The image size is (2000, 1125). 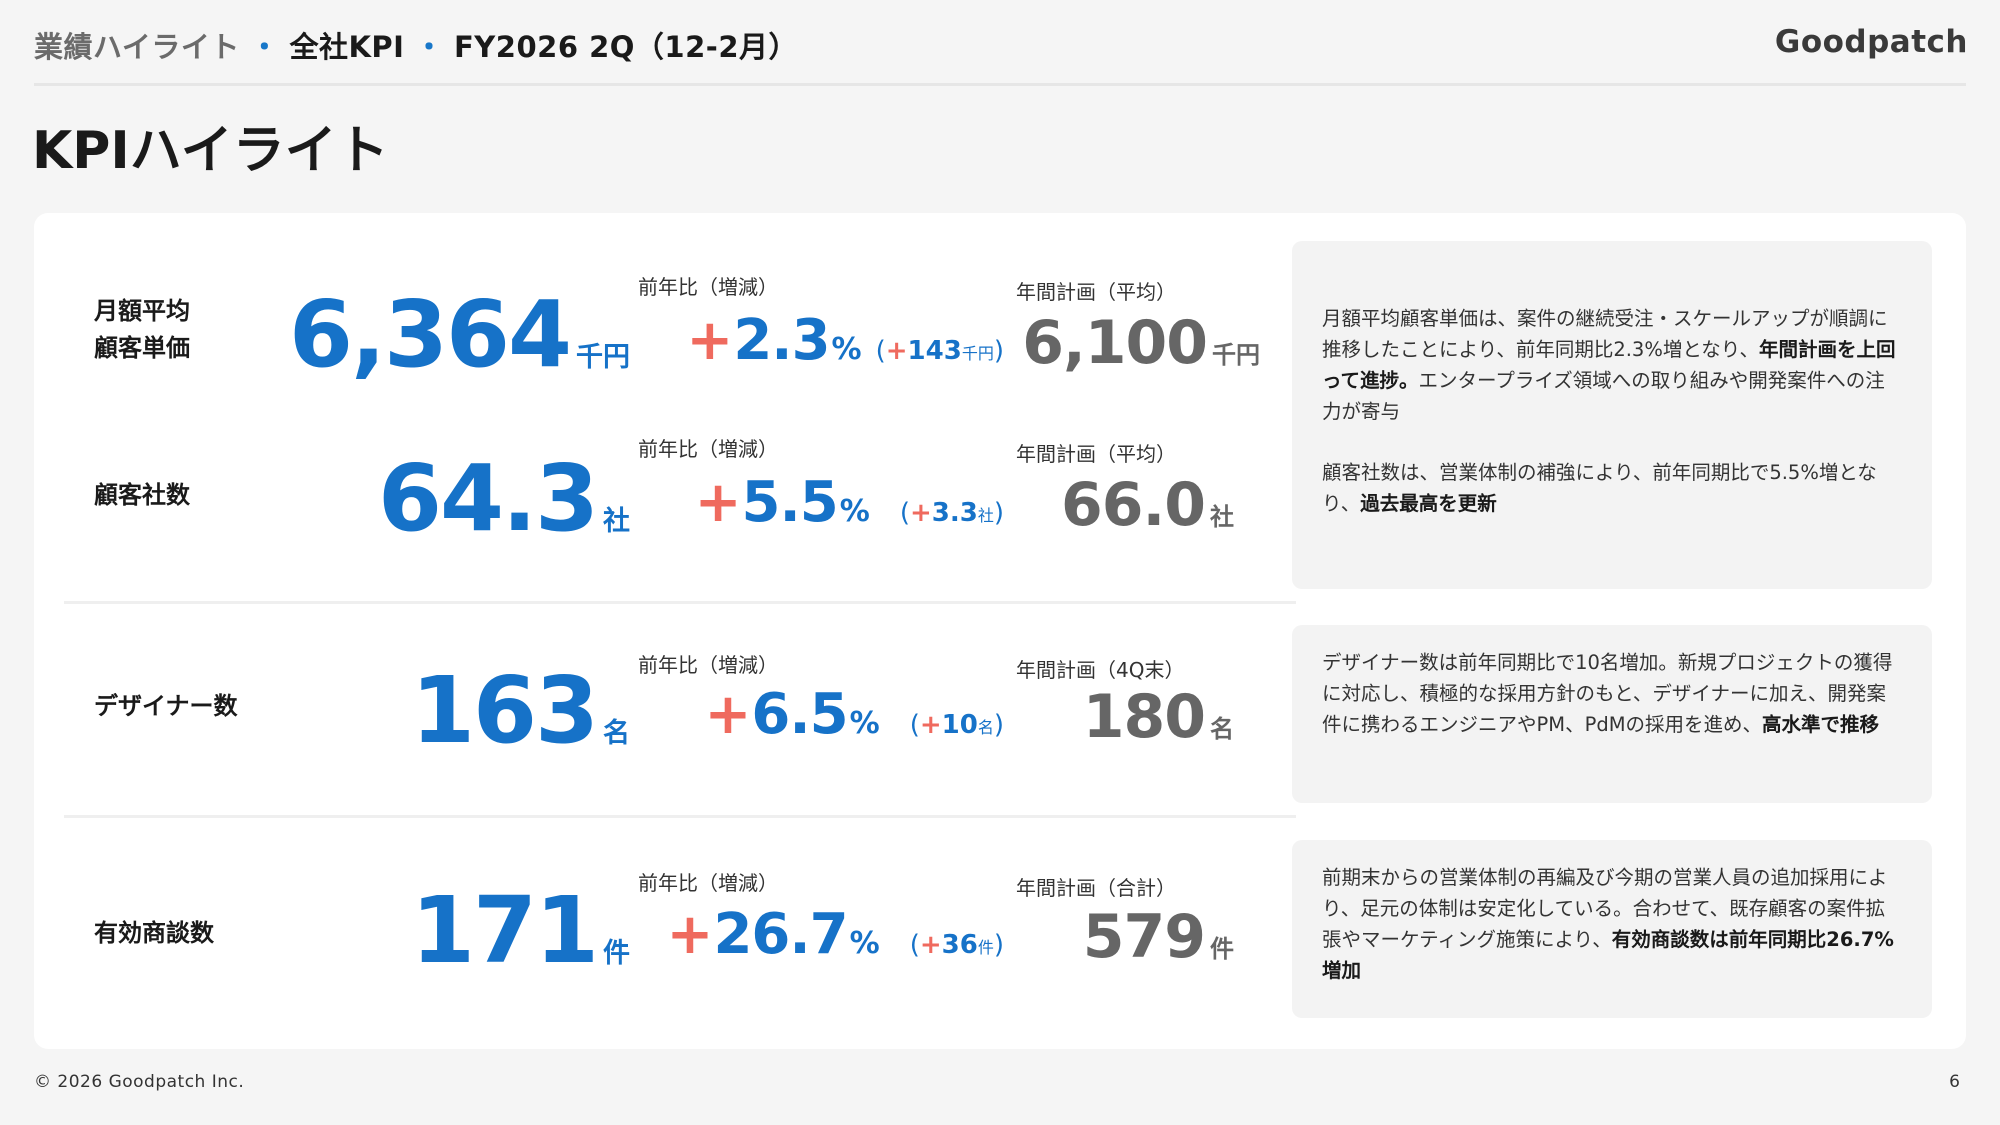 What do you see at coordinates (951, 513) in the screenshot?
I see `kpi-delta-client-count: (+3.3社)` at bounding box center [951, 513].